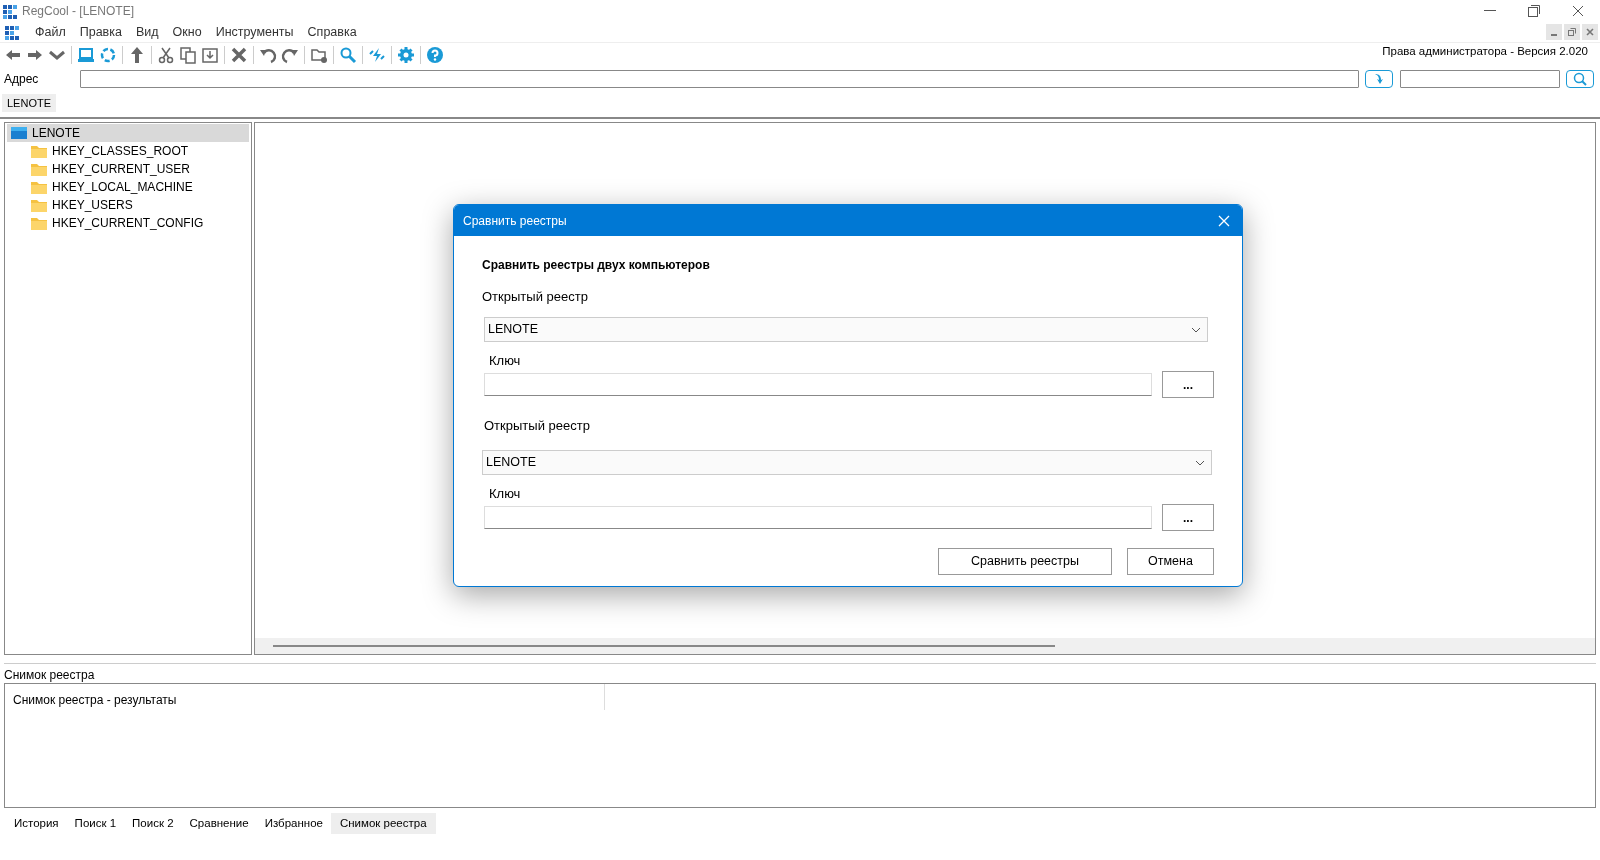 The width and height of the screenshot is (1600, 860). I want to click on settings-icon, so click(406, 54).